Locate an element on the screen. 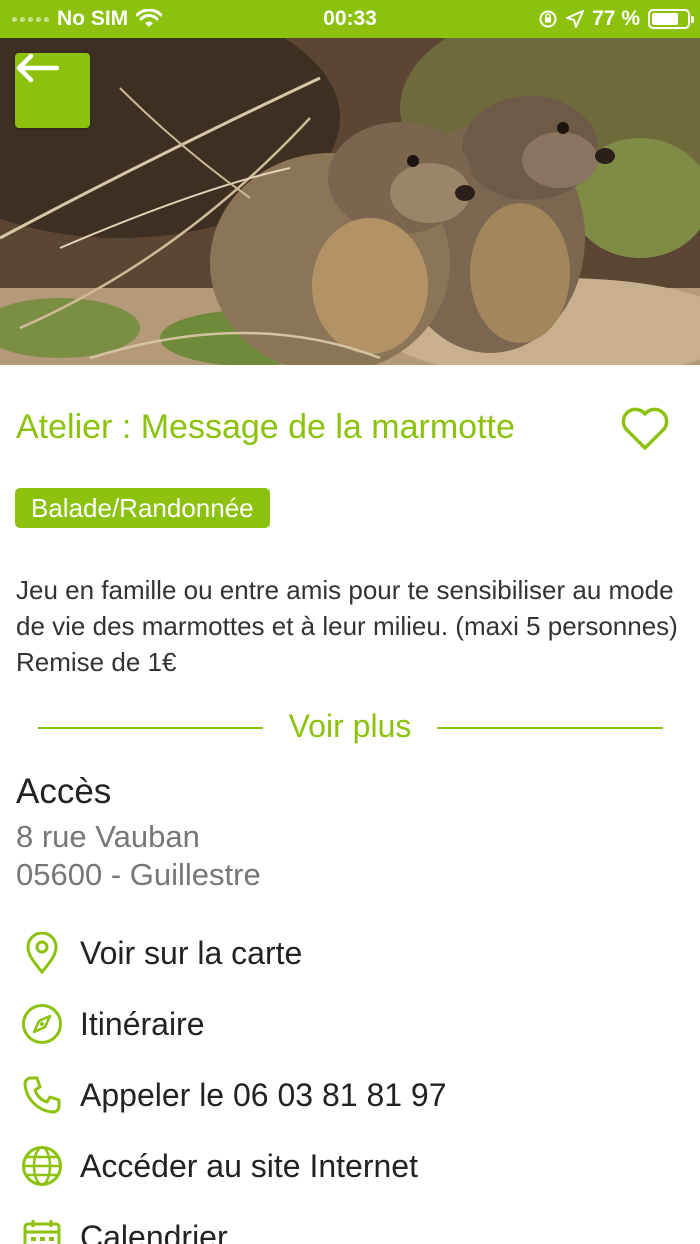 This screenshot has height=1244, width=700. divider-right is located at coordinates (550, 728).